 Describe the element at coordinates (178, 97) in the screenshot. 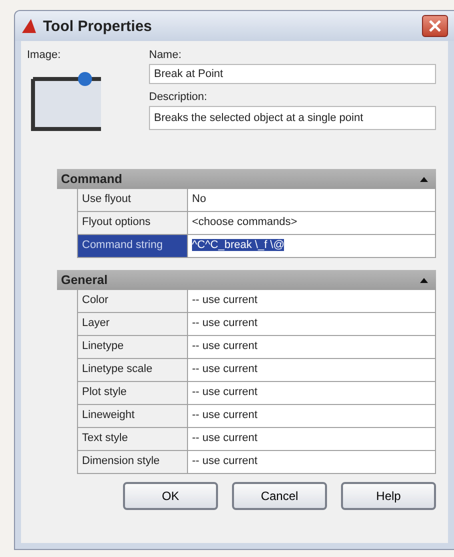

I see `description-label: Description:` at that location.